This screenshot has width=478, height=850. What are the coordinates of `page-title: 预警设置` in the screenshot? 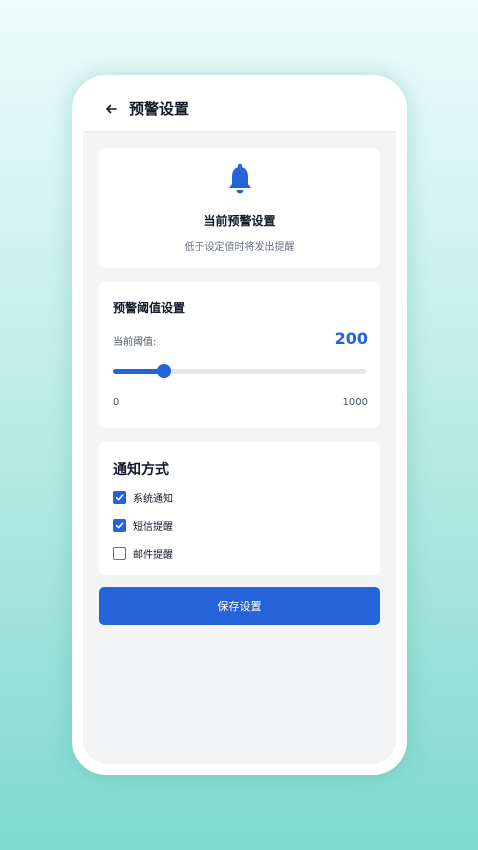 It's located at (159, 109).